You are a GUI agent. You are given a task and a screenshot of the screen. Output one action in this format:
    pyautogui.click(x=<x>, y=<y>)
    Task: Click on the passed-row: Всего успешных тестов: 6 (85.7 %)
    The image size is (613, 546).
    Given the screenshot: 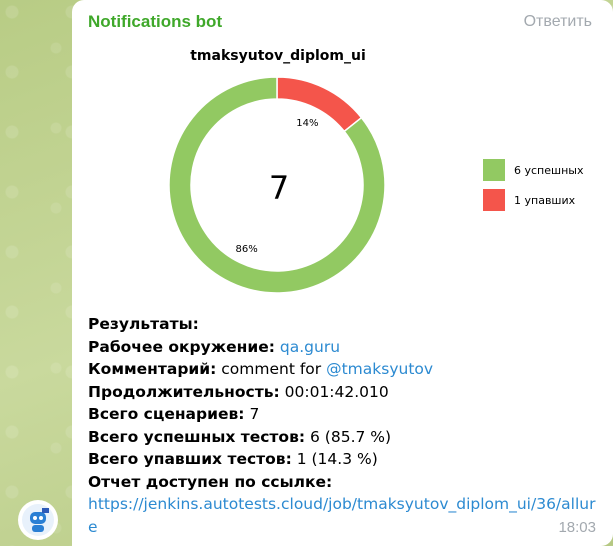 What is the action you would take?
    pyautogui.click(x=348, y=437)
    